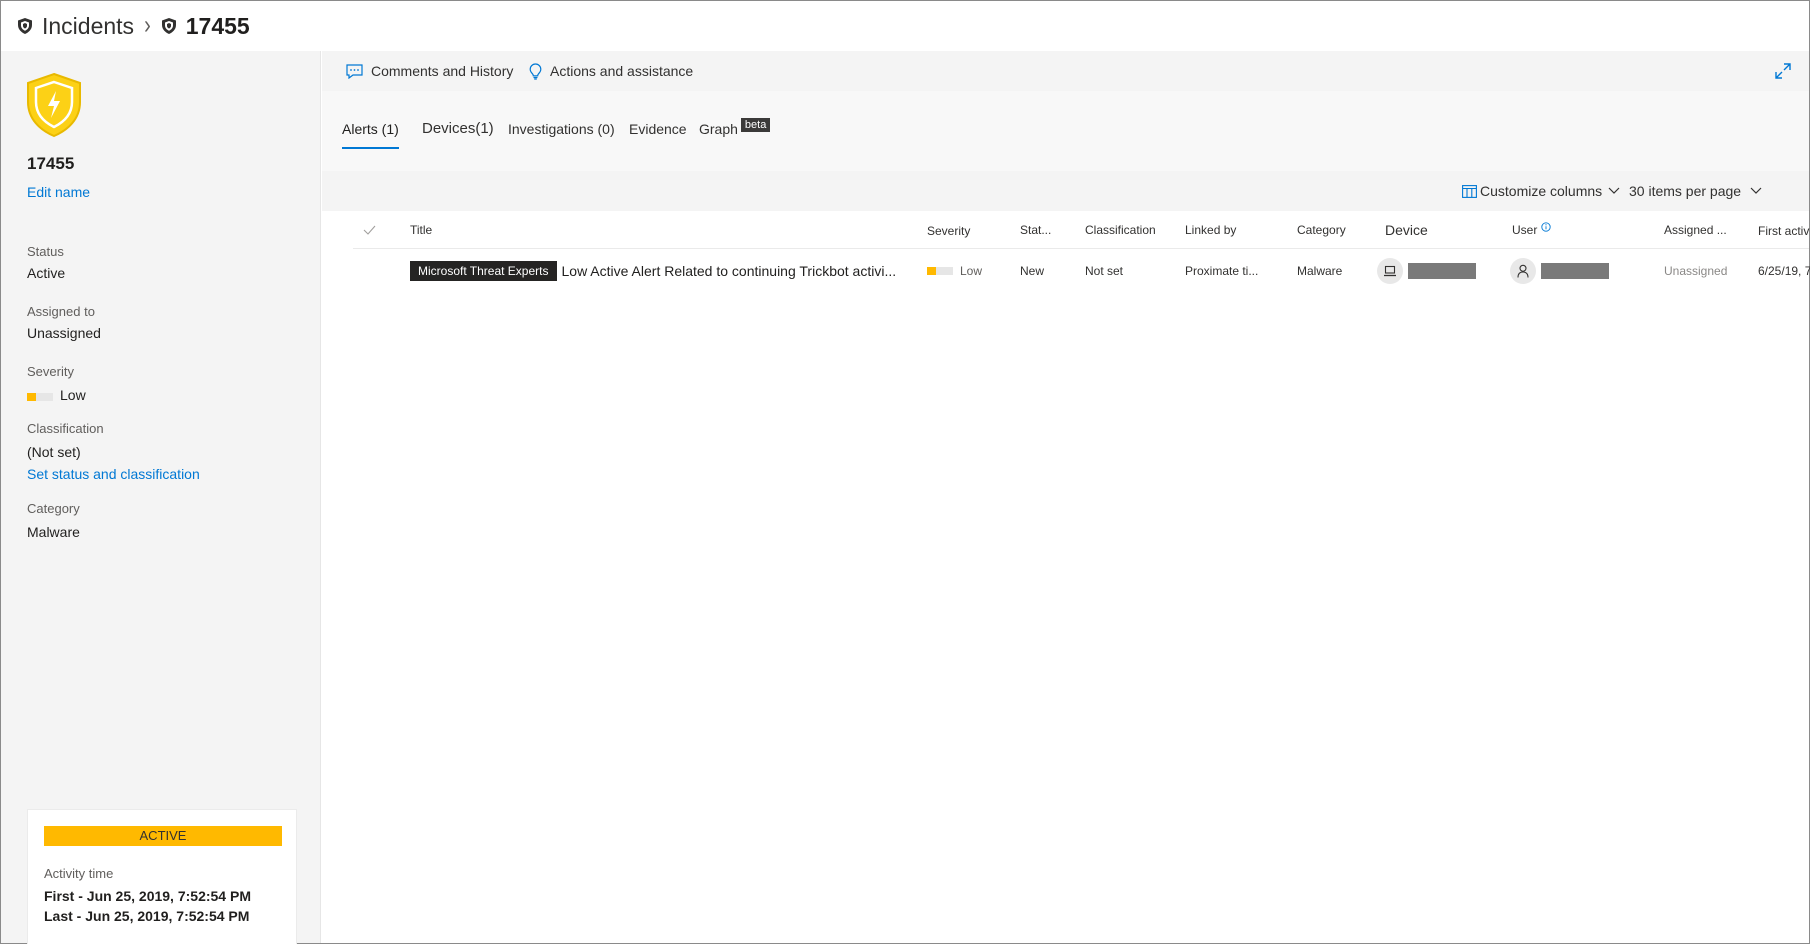 Image resolution: width=1810 pixels, height=944 pixels. I want to click on actions-assistance-button: Actions and assistance, so click(611, 71).